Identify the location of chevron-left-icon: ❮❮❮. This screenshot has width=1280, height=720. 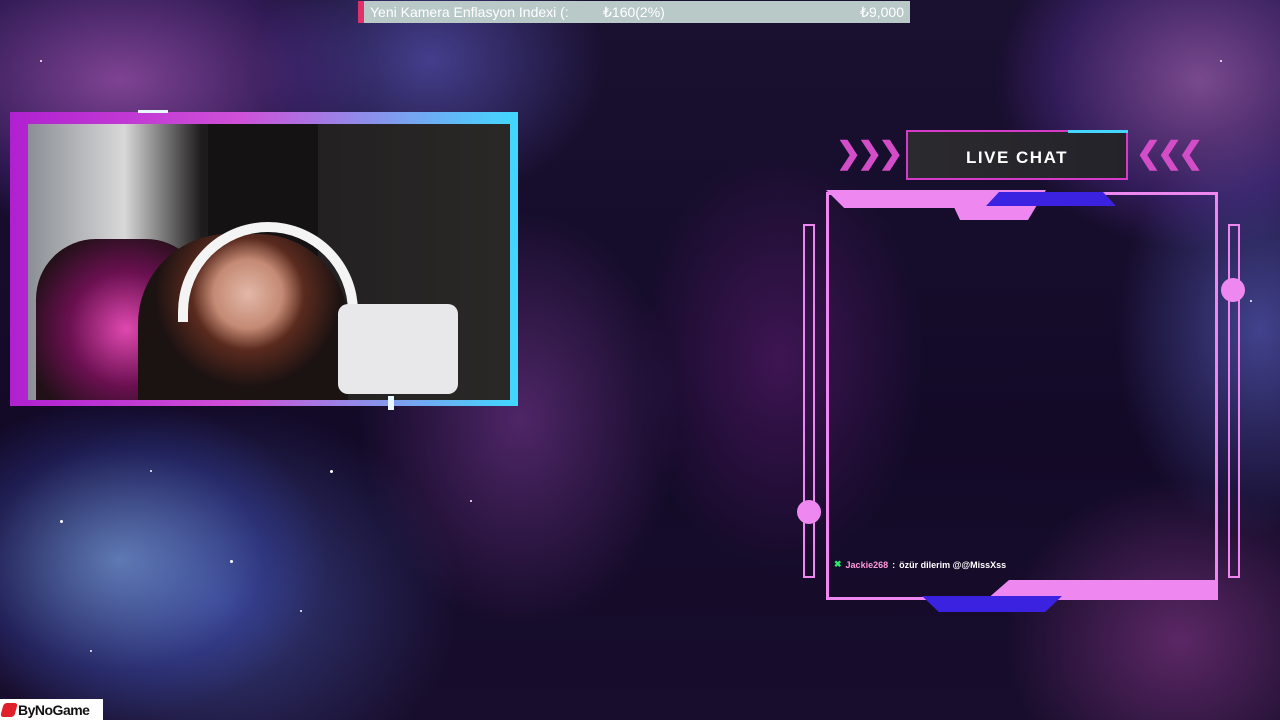
(1169, 153).